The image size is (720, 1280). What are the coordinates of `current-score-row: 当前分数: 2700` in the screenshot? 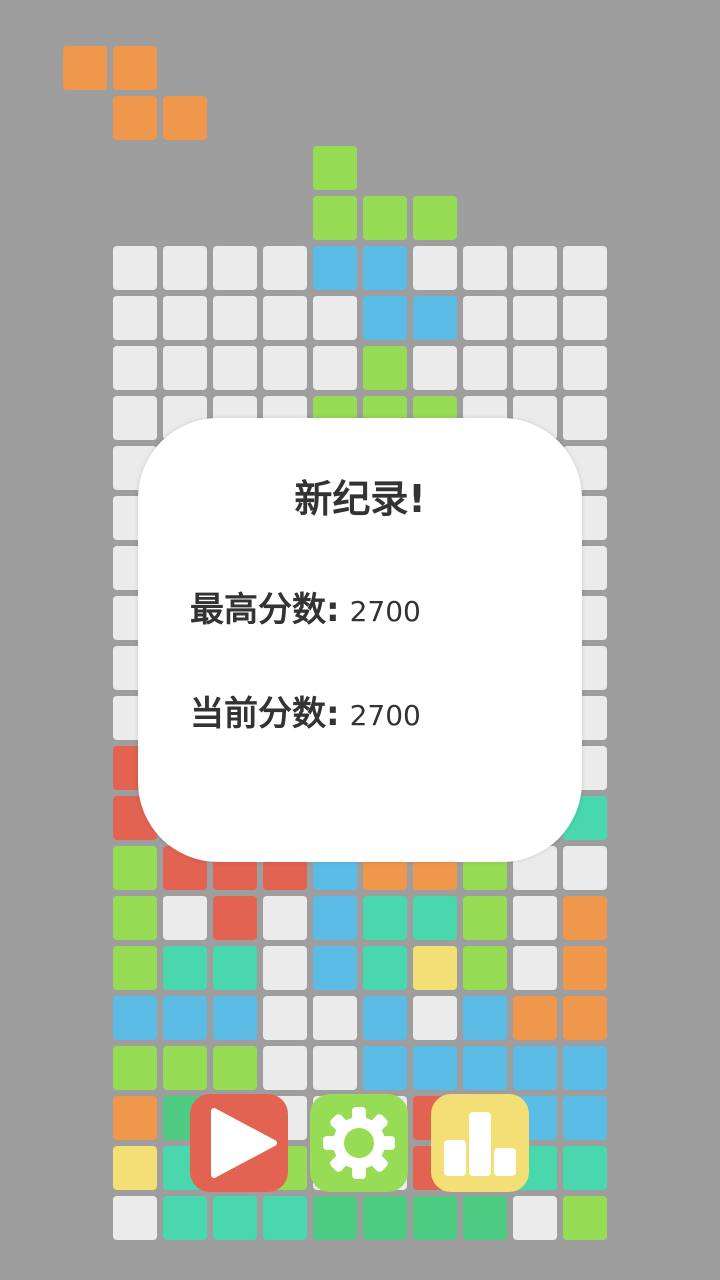 It's located at (305, 710).